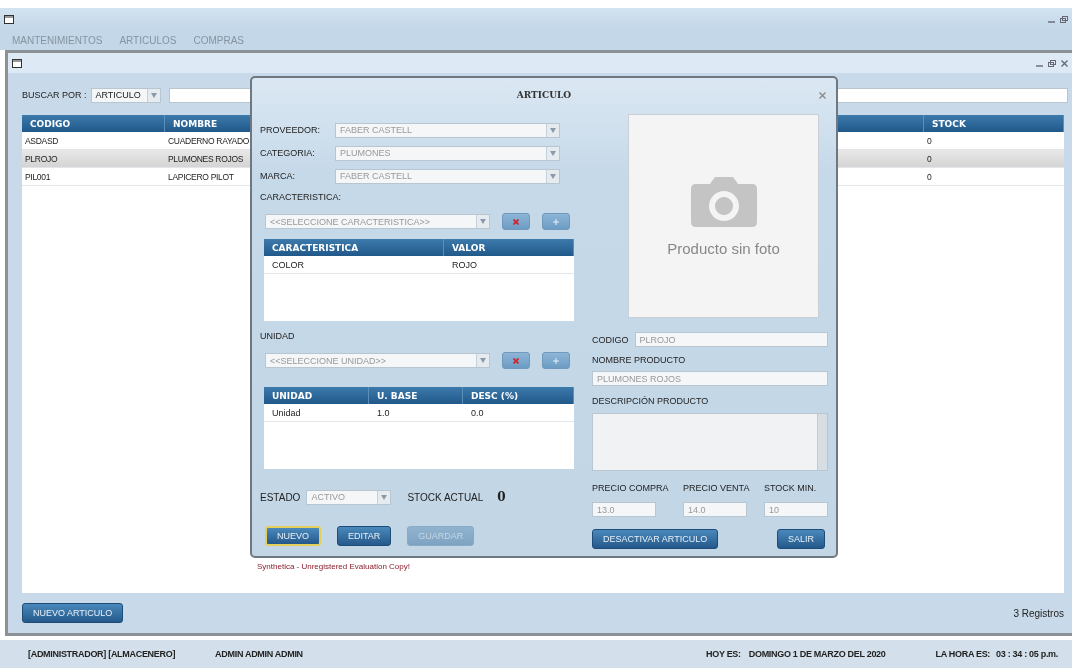 This screenshot has height=668, width=1072. I want to click on field-label: DESCRIPCIÓN PRODUCTO, so click(651, 402).